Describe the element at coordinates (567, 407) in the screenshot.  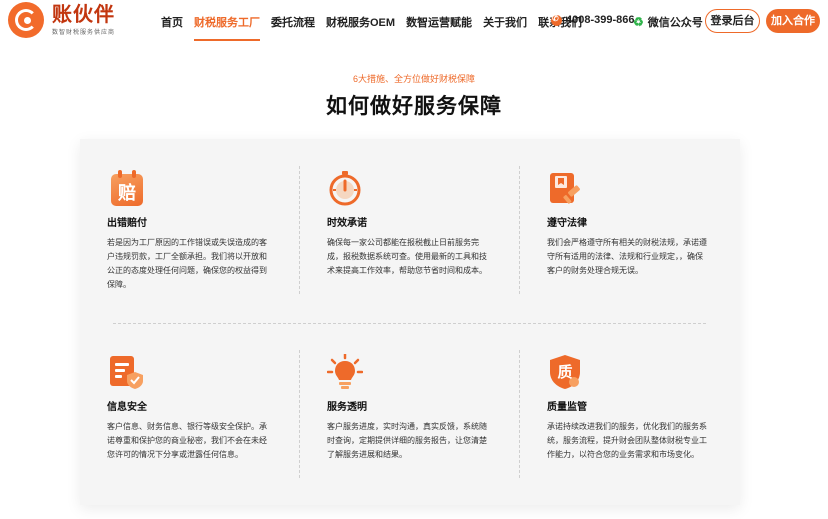
I see `item-title: 质量监管` at that location.